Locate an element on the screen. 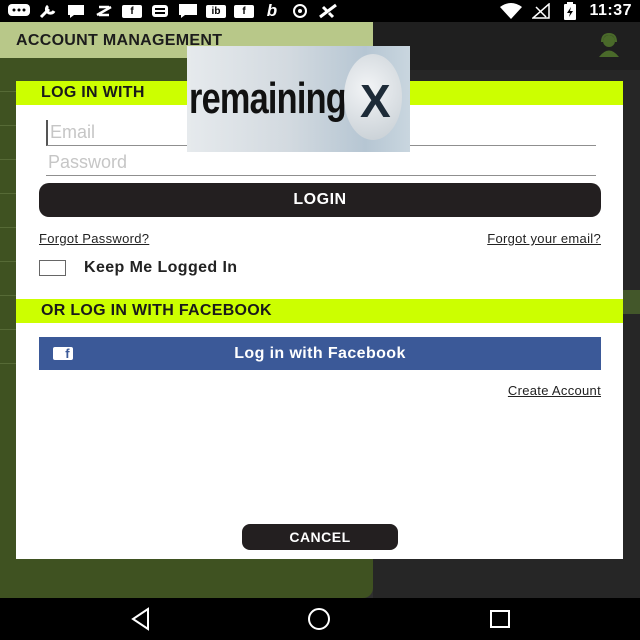 Image resolution: width=640 pixels, height=640 pixels. no-signal-icon is located at coordinates (541, 11).